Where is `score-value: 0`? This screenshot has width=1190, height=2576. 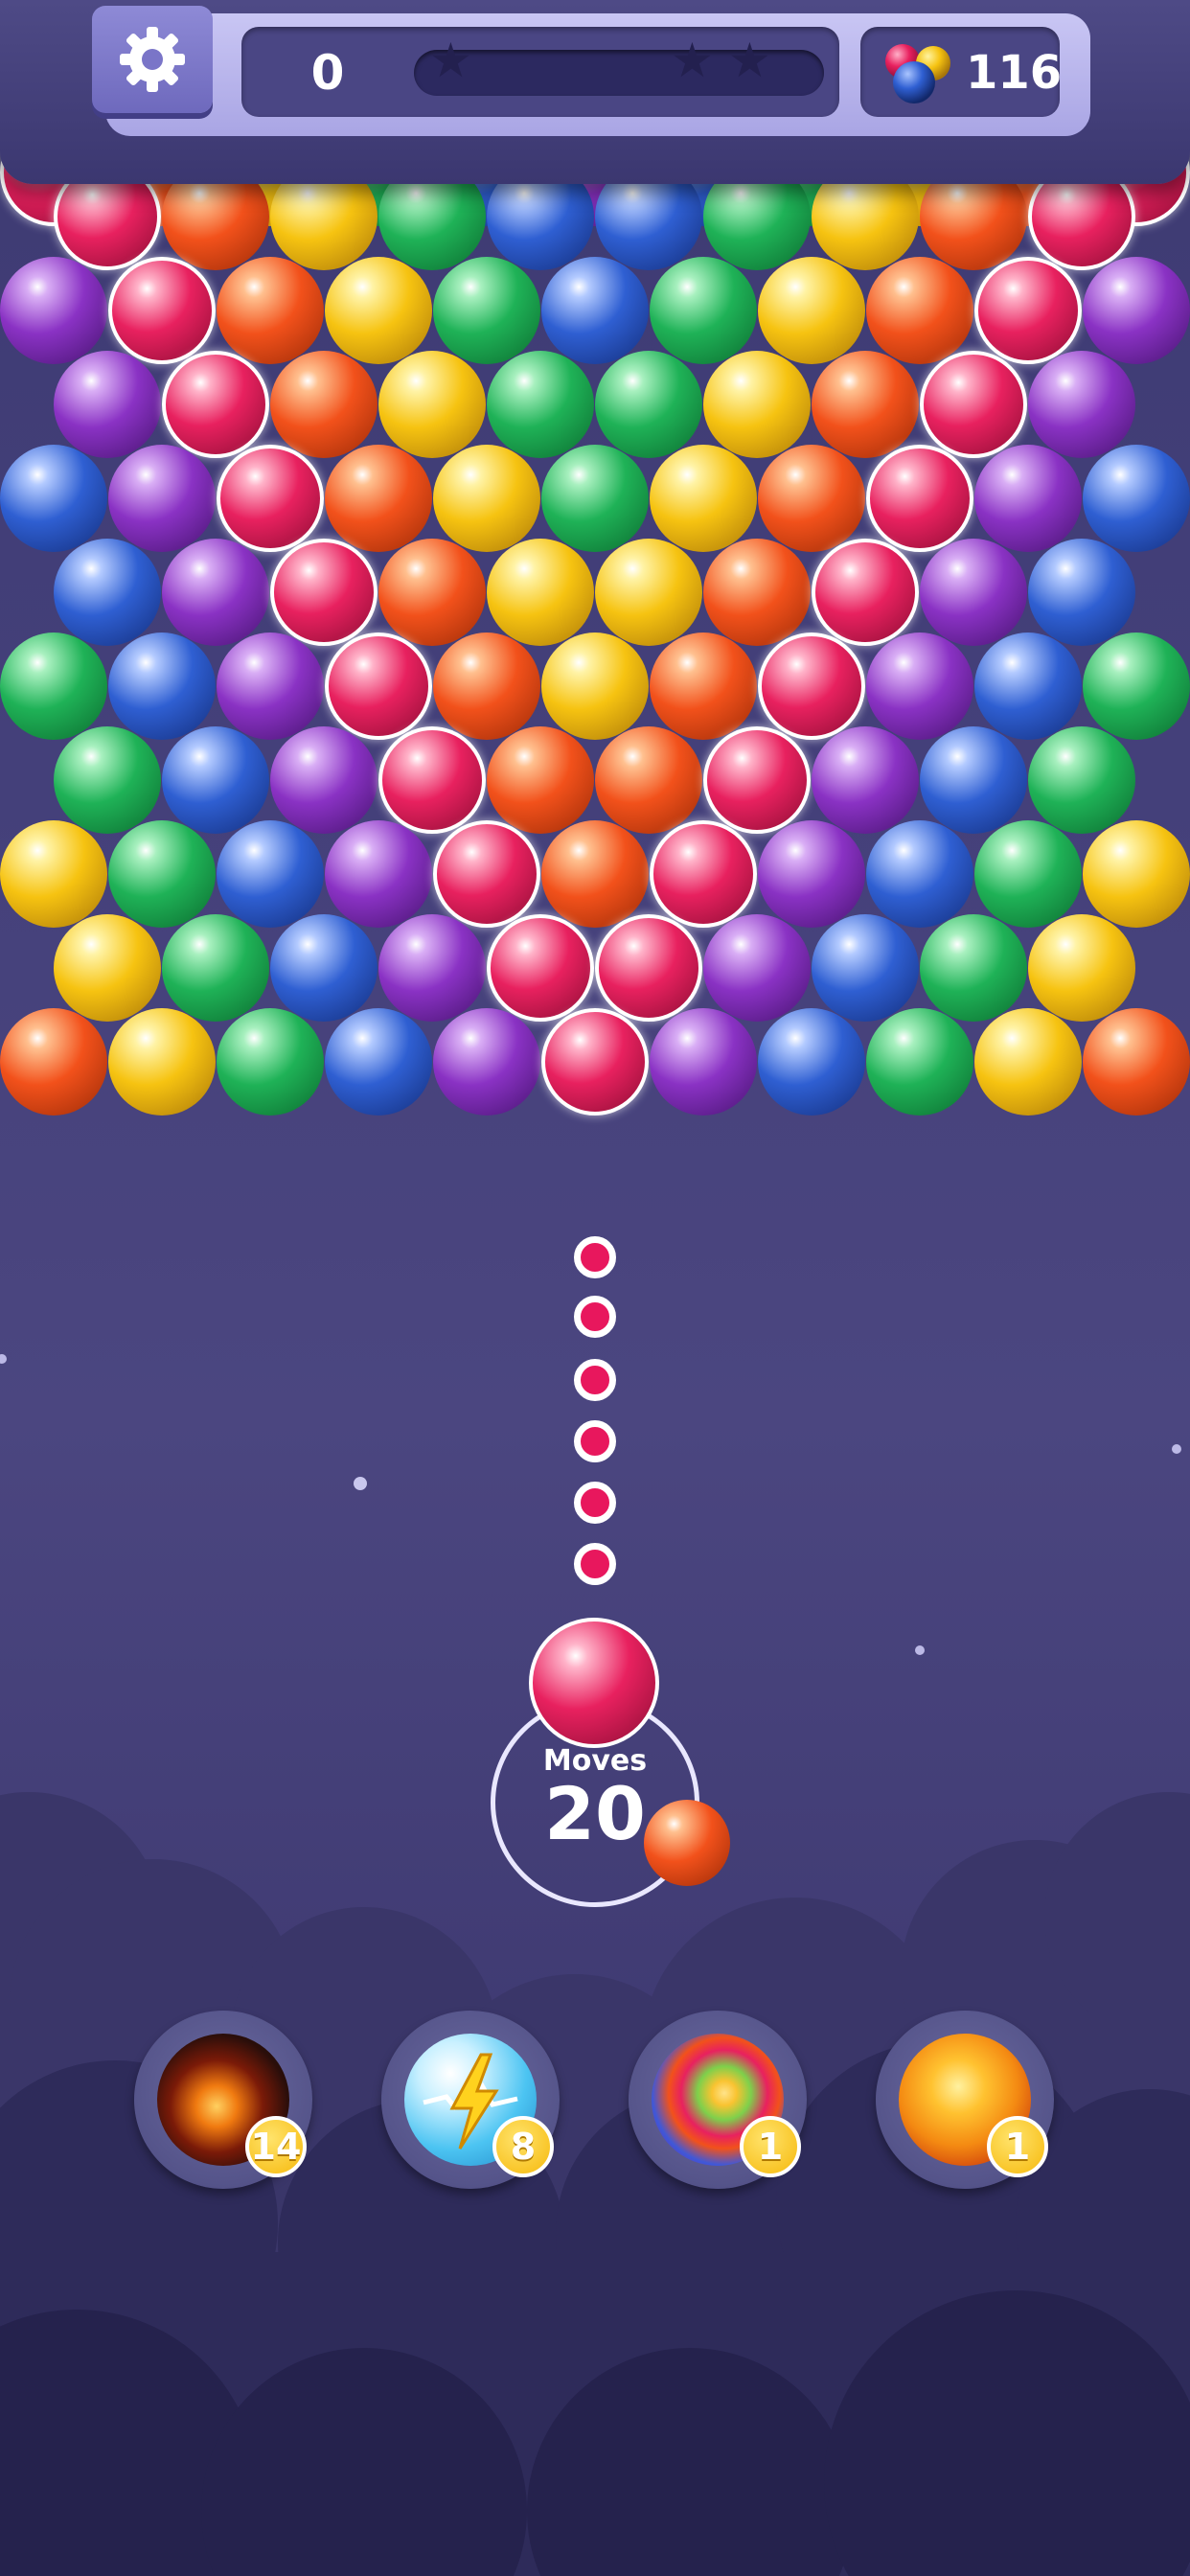
score-value: 0 is located at coordinates (327, 73).